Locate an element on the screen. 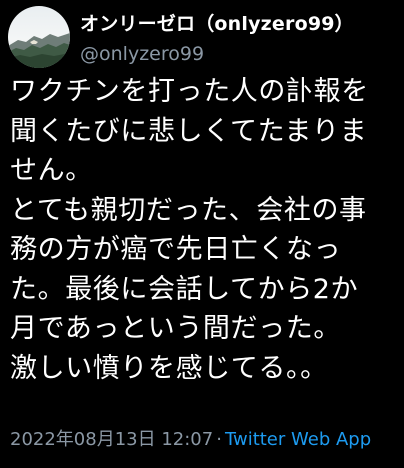 The width and height of the screenshot is (404, 468). tweet-meta: 2022年08月13日 12:07 · Twitter Web App is located at coordinates (190, 440).